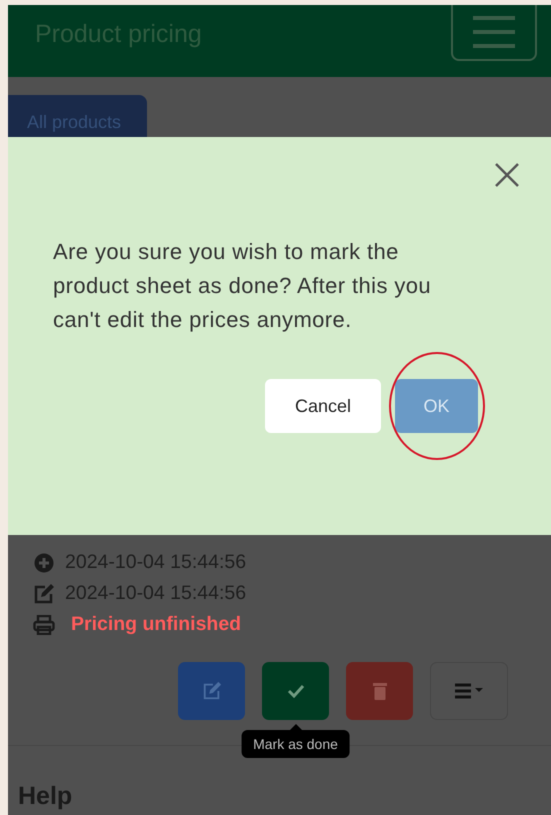 This screenshot has width=551, height=815. What do you see at coordinates (156, 624) in the screenshot?
I see `status-text: Pricing unfinished` at bounding box center [156, 624].